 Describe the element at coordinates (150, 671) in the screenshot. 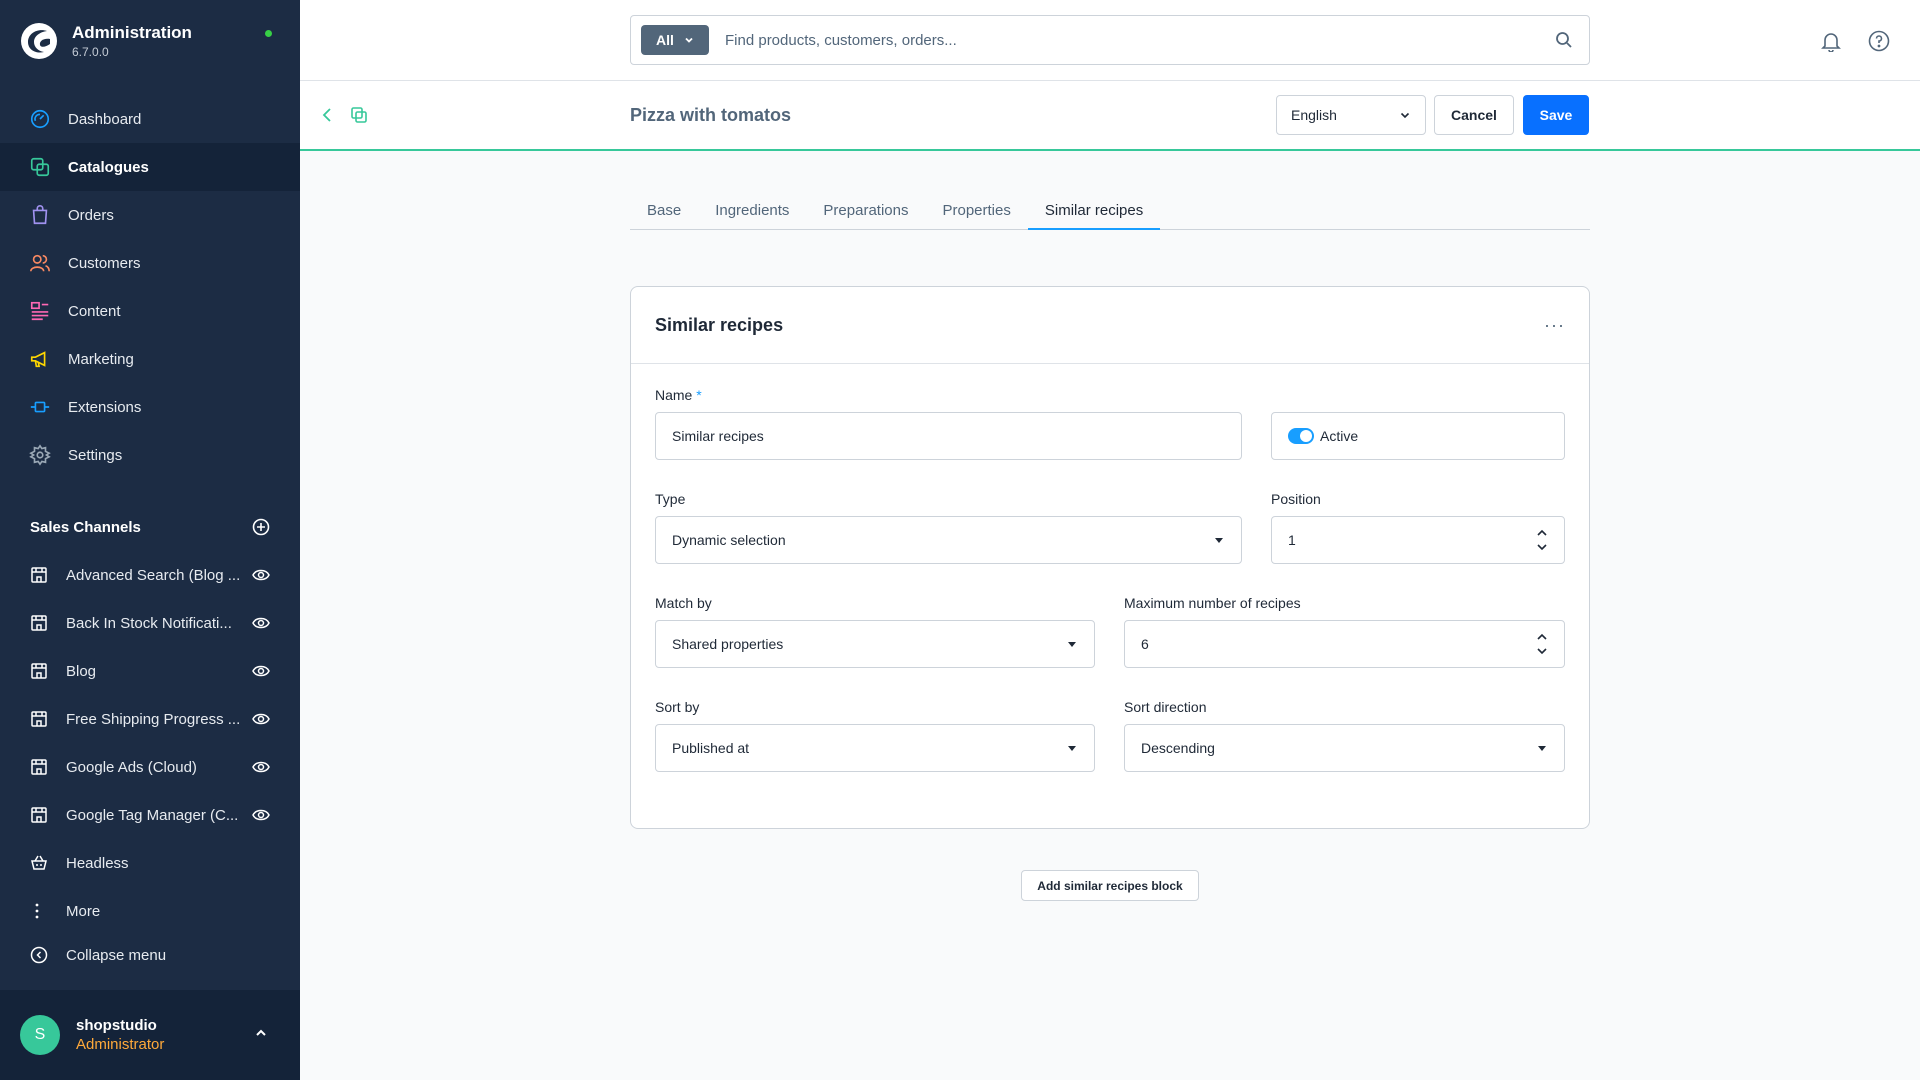

I see `sales-channel-item: Blog` at that location.